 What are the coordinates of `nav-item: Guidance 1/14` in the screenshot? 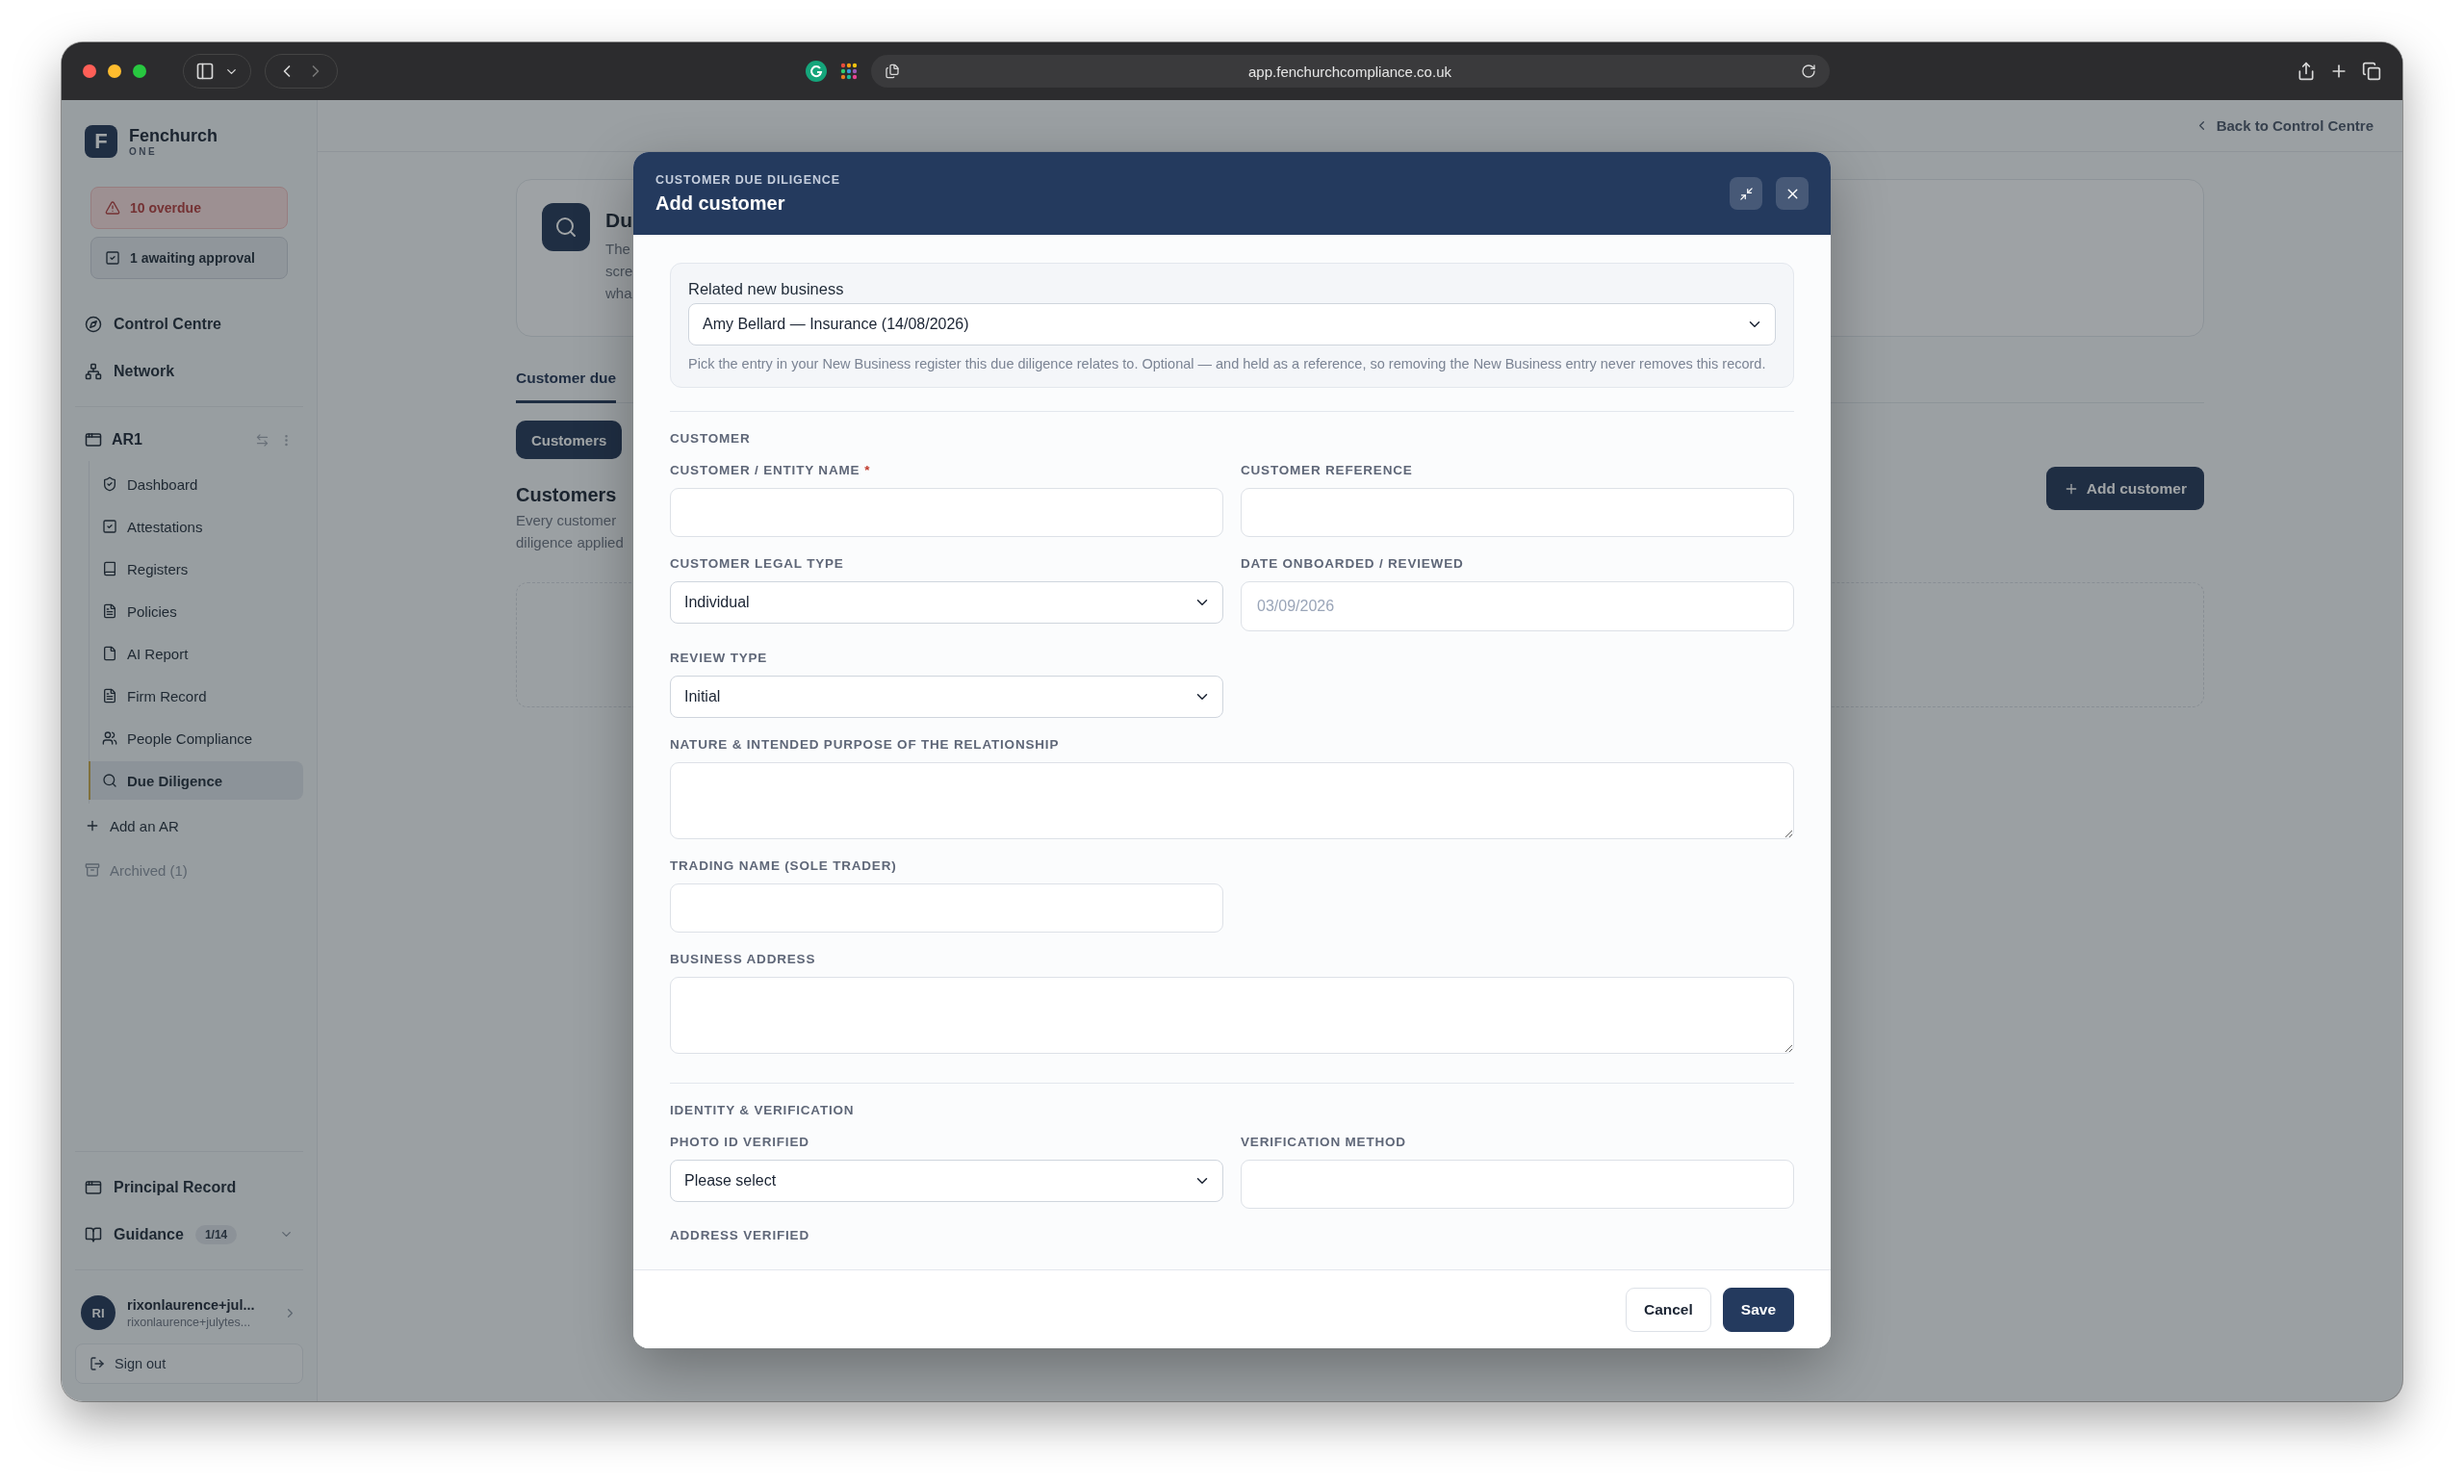 It's located at (189, 1234).